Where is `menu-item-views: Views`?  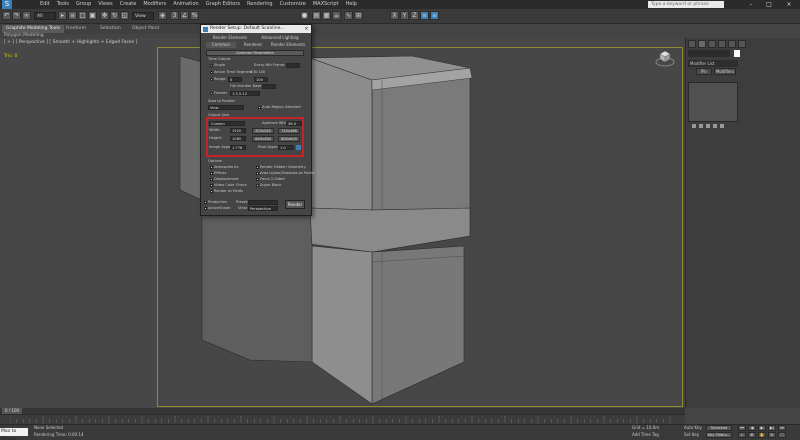 menu-item-views: Views is located at coordinates (105, 4).